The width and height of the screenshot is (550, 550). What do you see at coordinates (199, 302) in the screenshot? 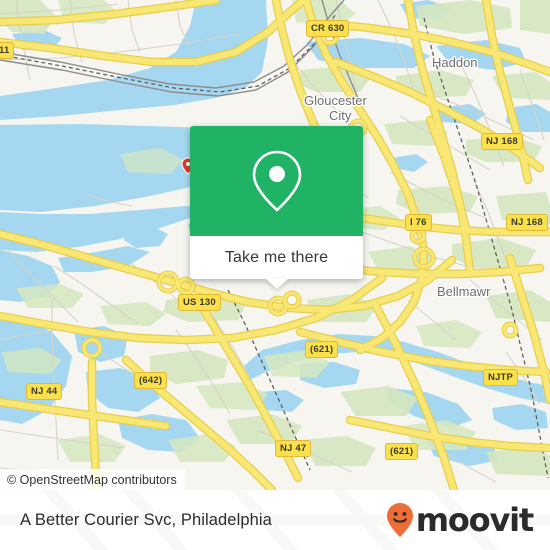
I see `road-shield: US 130` at bounding box center [199, 302].